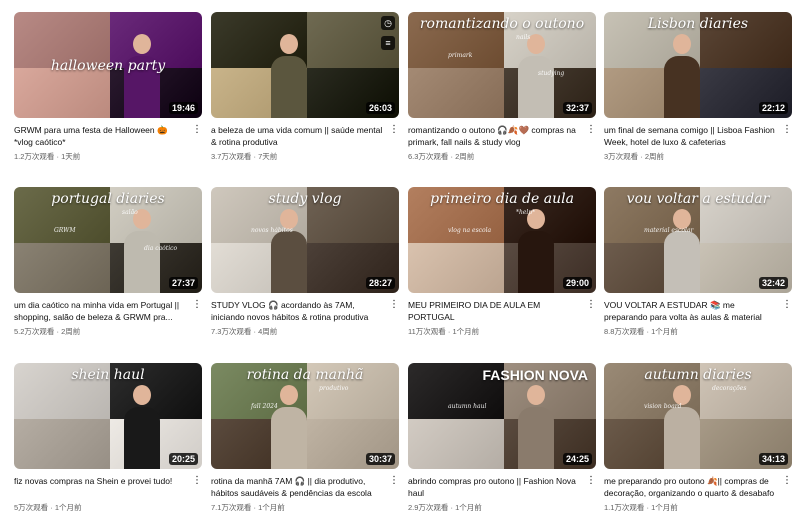 The height and width of the screenshot is (518, 800). What do you see at coordinates (428, 156) in the screenshot?
I see `view-count: 6.3万次观看` at bounding box center [428, 156].